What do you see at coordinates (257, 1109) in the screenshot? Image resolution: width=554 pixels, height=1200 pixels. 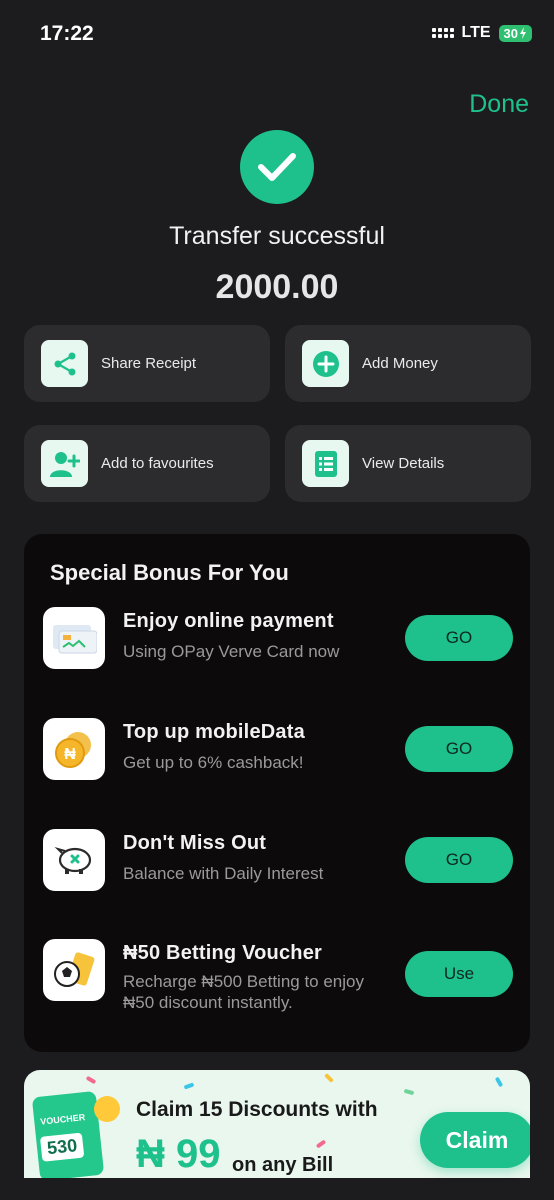 I see `promo-headline: Claim 15 Discounts with` at bounding box center [257, 1109].